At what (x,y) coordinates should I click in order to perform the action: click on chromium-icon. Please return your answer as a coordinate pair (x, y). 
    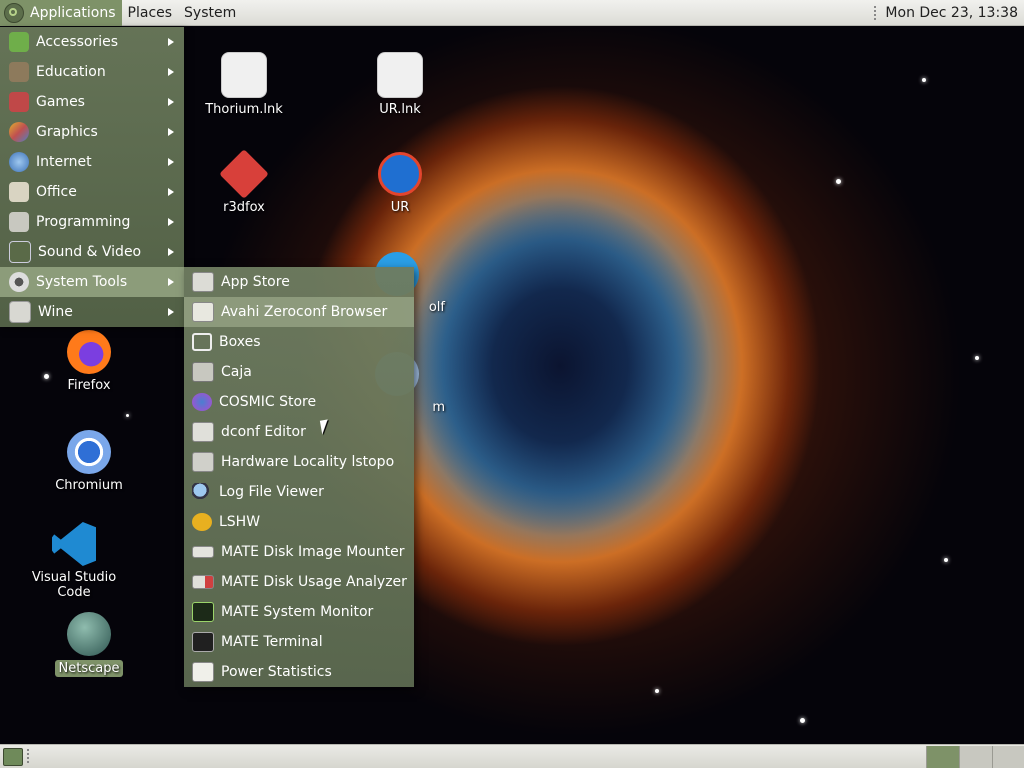
    Looking at the image, I should click on (89, 452).